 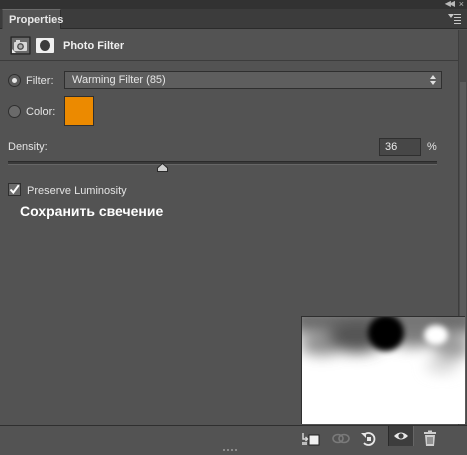 What do you see at coordinates (433, 80) in the screenshot?
I see `up-down-arrows-icon` at bounding box center [433, 80].